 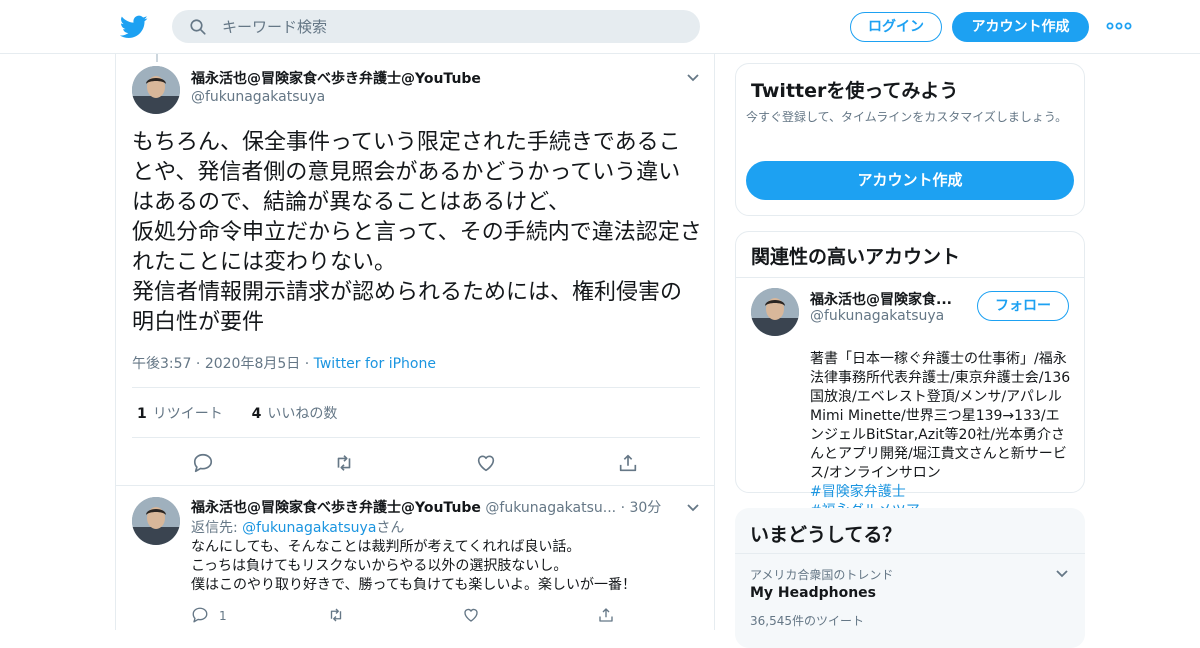 What do you see at coordinates (309, 528) in the screenshot?
I see `reply-to-handle: @fukunagakatsuya` at bounding box center [309, 528].